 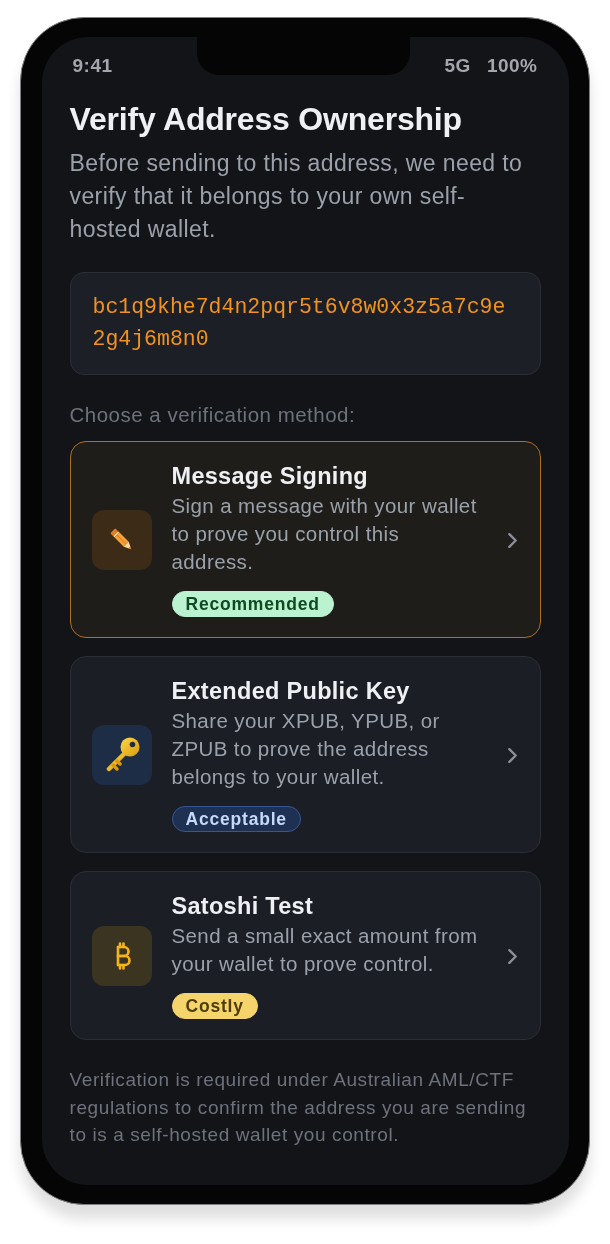 I want to click on method-tag: Costly, so click(x=214, y=1006).